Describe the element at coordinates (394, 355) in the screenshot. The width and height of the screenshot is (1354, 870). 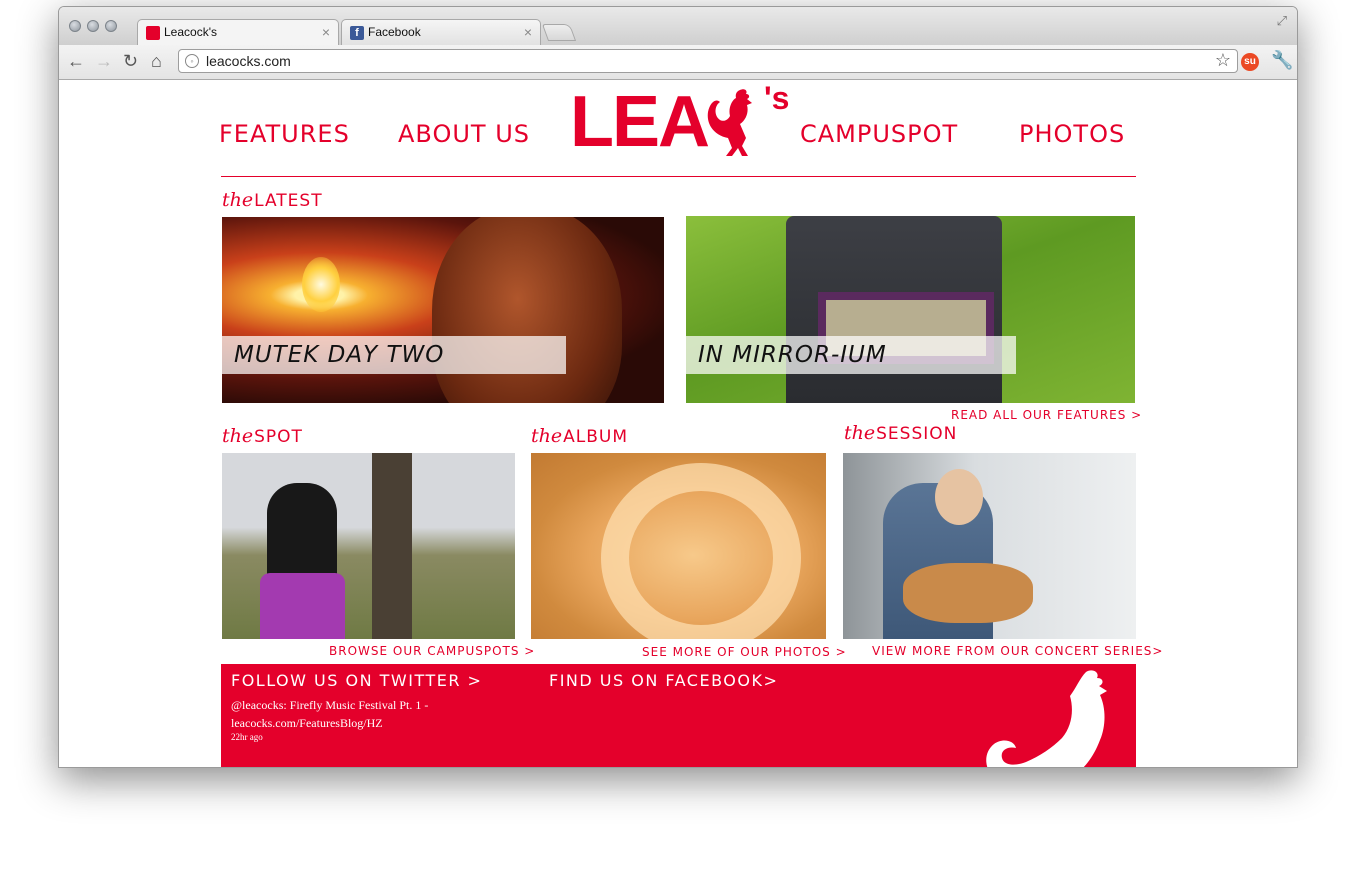
I see `feature-caption: MUTEK DAY TWO` at that location.